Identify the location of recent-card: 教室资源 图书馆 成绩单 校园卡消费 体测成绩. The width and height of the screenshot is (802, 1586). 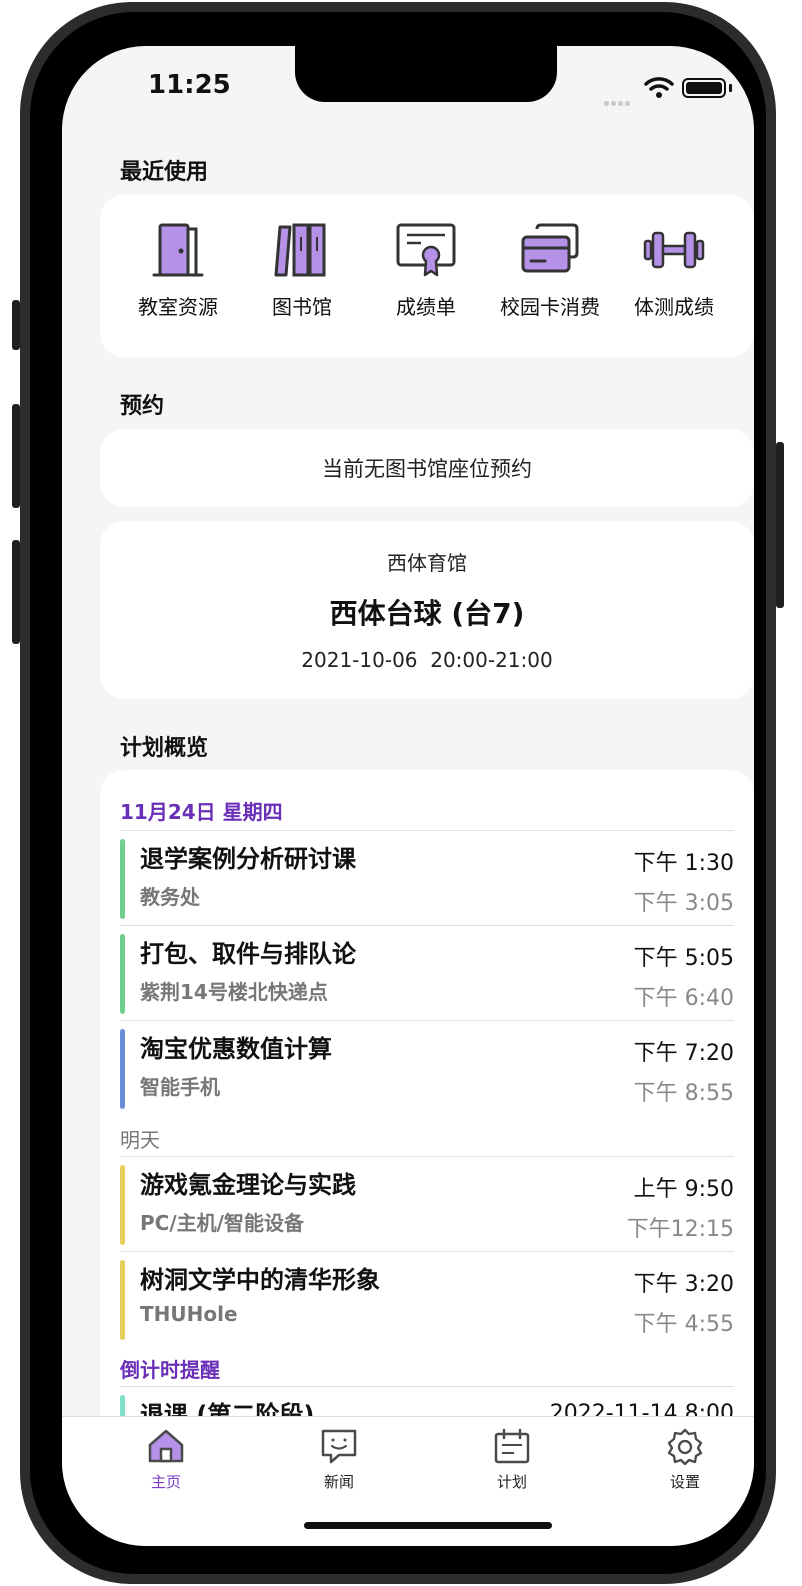
(427, 276).